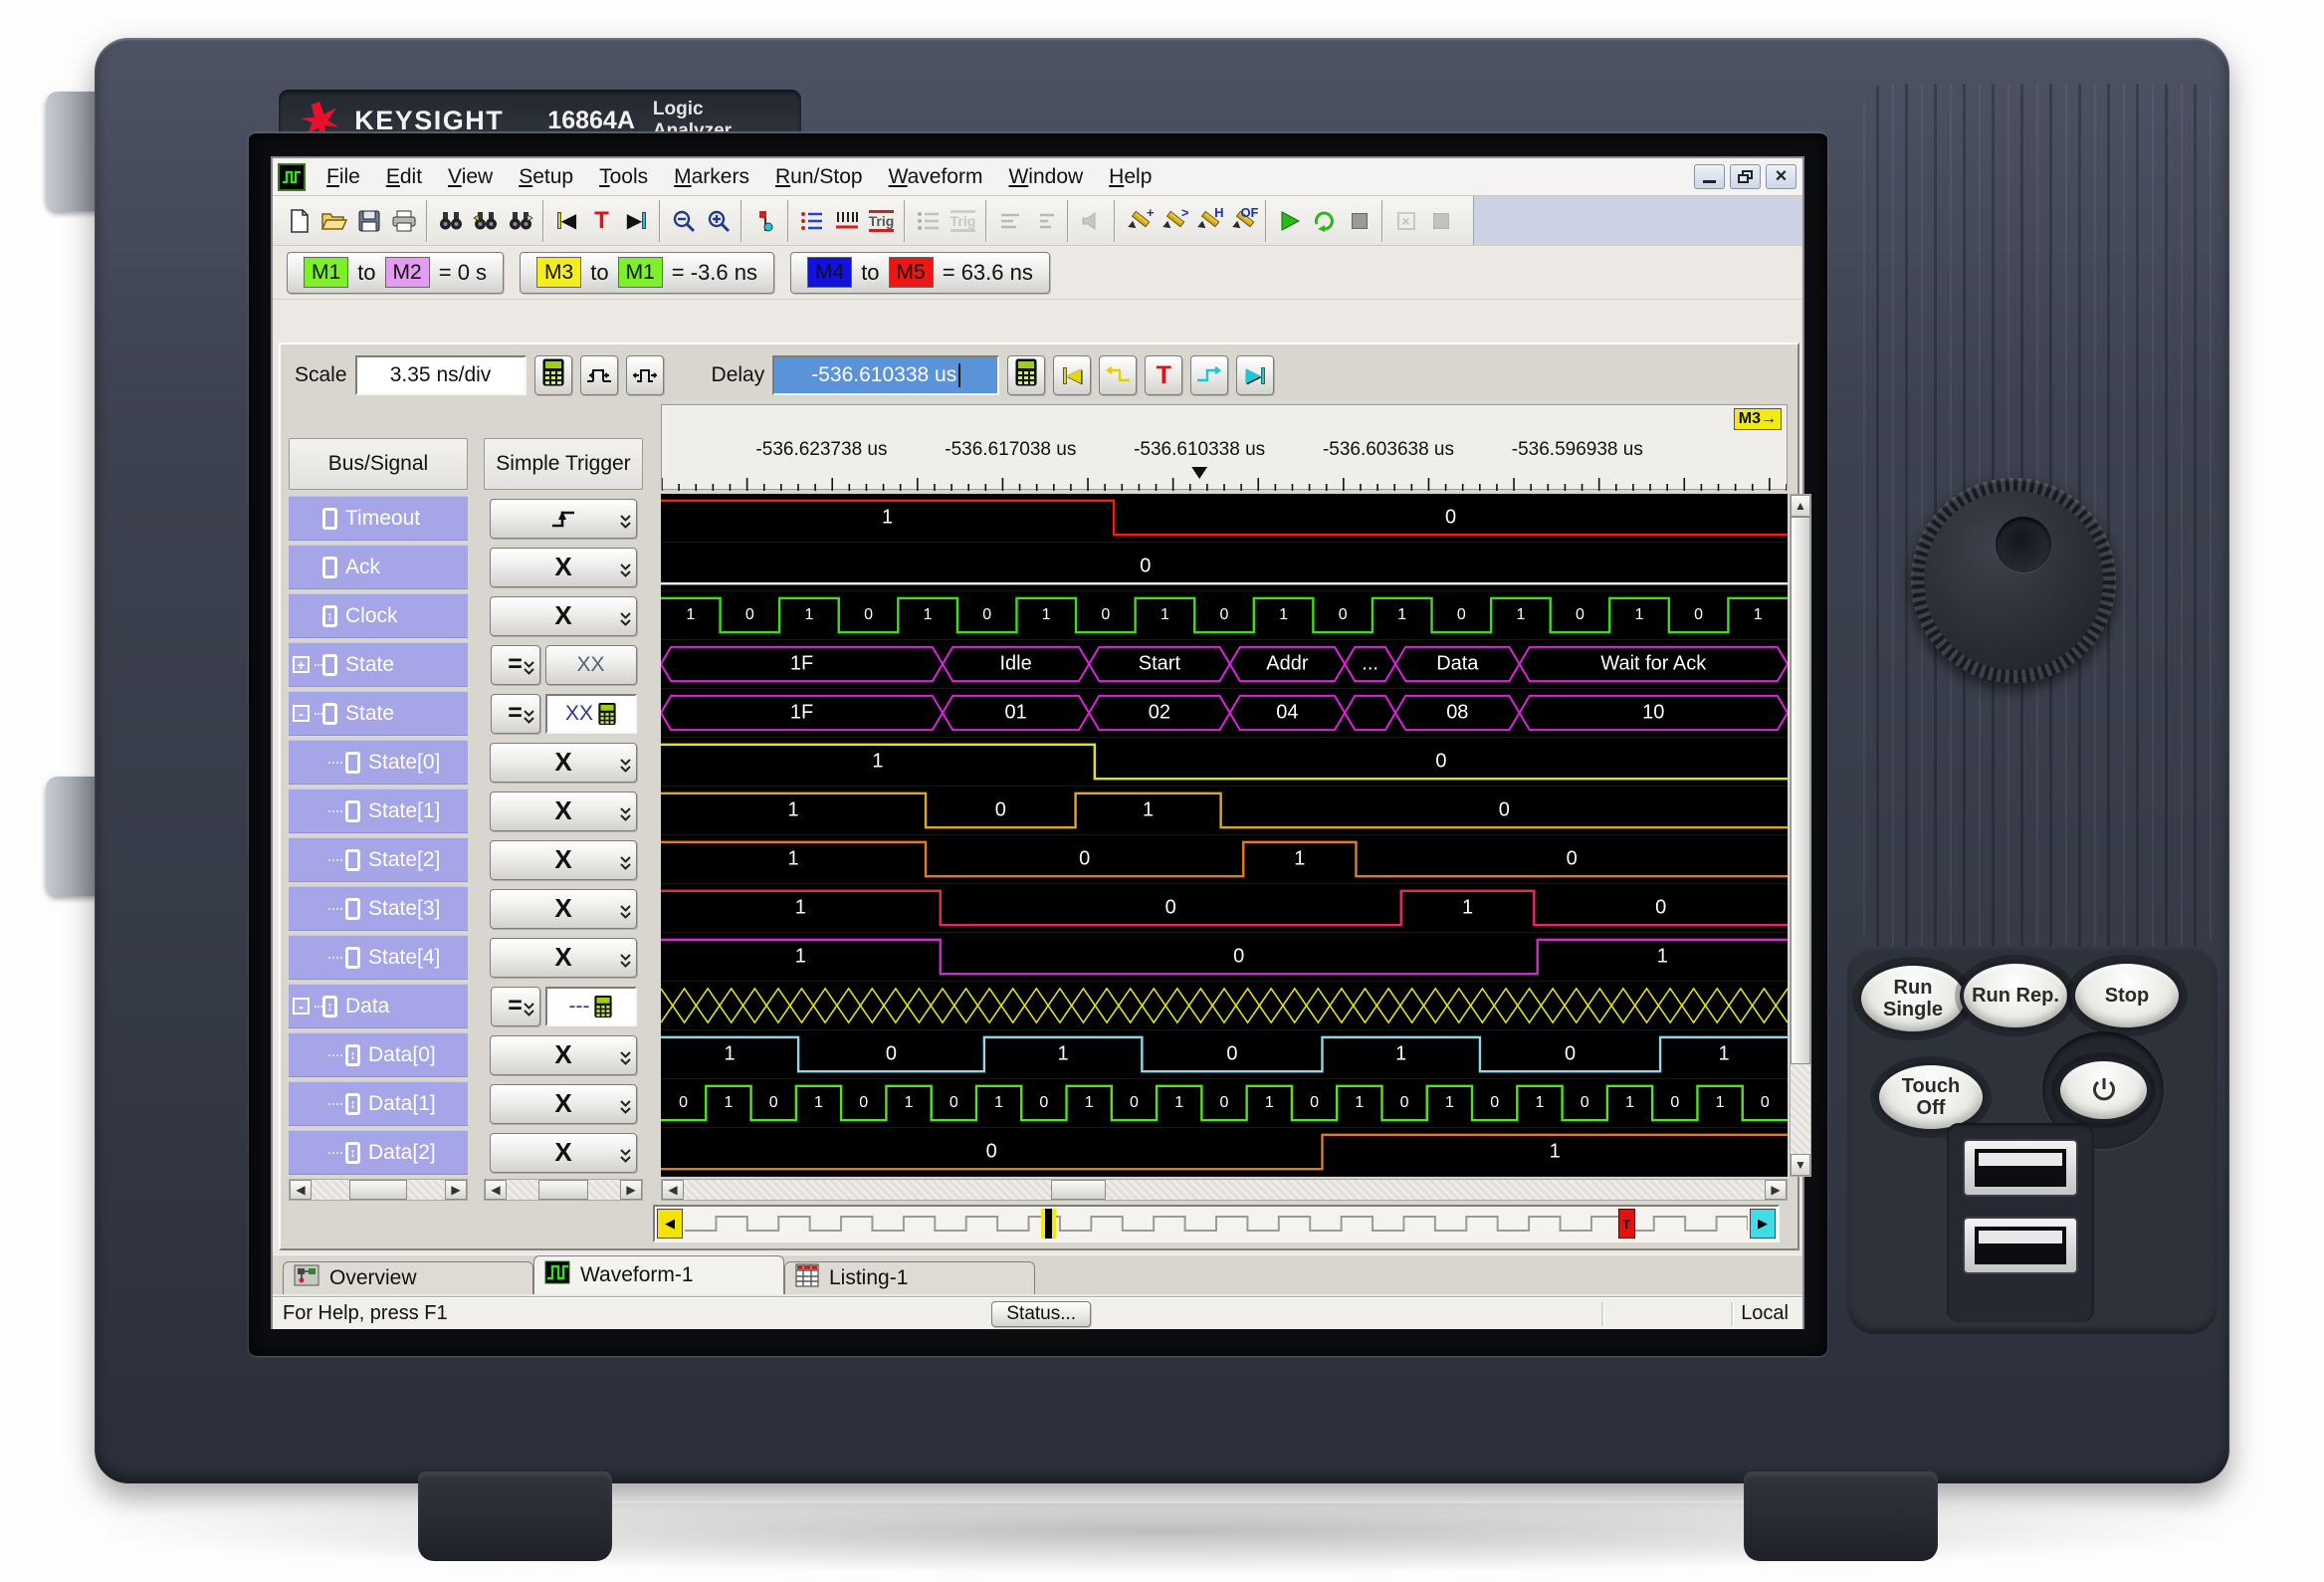 This screenshot has height=1582, width=2324. Describe the element at coordinates (1781, 176) in the screenshot. I see `close-button: ×` at that location.